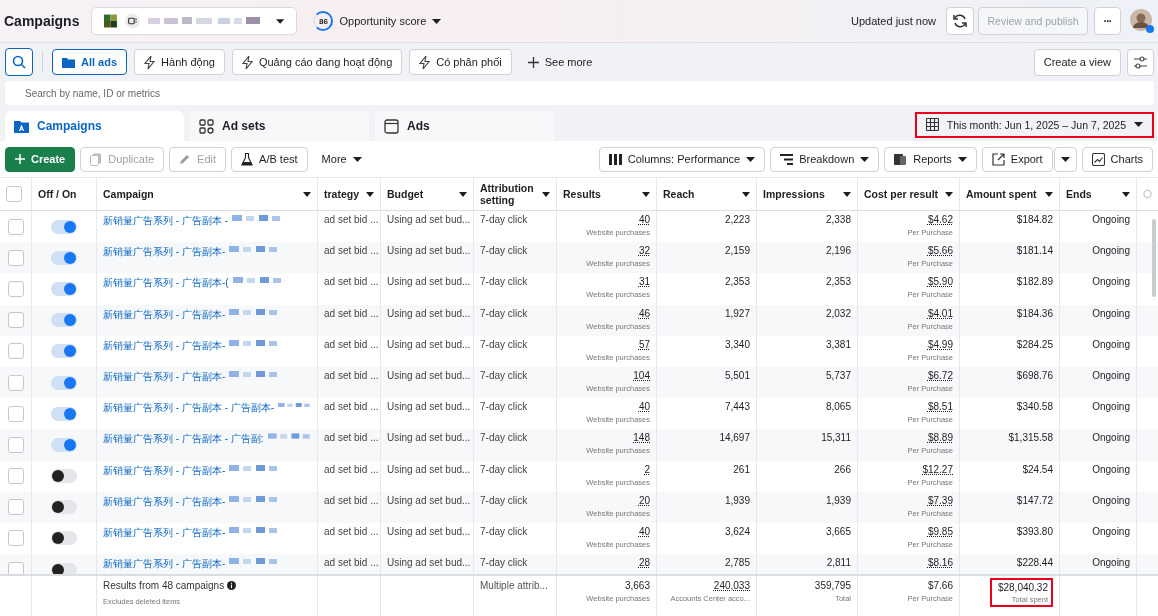 This screenshot has height=616, width=1158. I want to click on results-link: 57, so click(644, 344).